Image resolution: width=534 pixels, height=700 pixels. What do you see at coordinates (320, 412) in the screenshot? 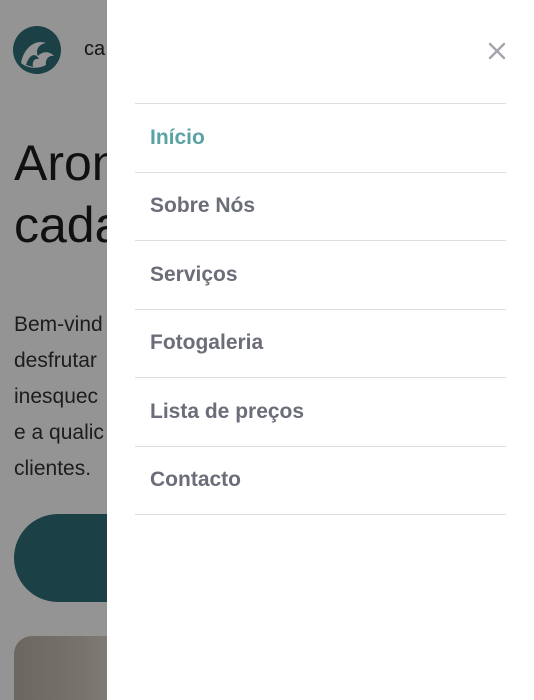
I see `menu-item-lista-de-precos: Lista de preços` at bounding box center [320, 412].